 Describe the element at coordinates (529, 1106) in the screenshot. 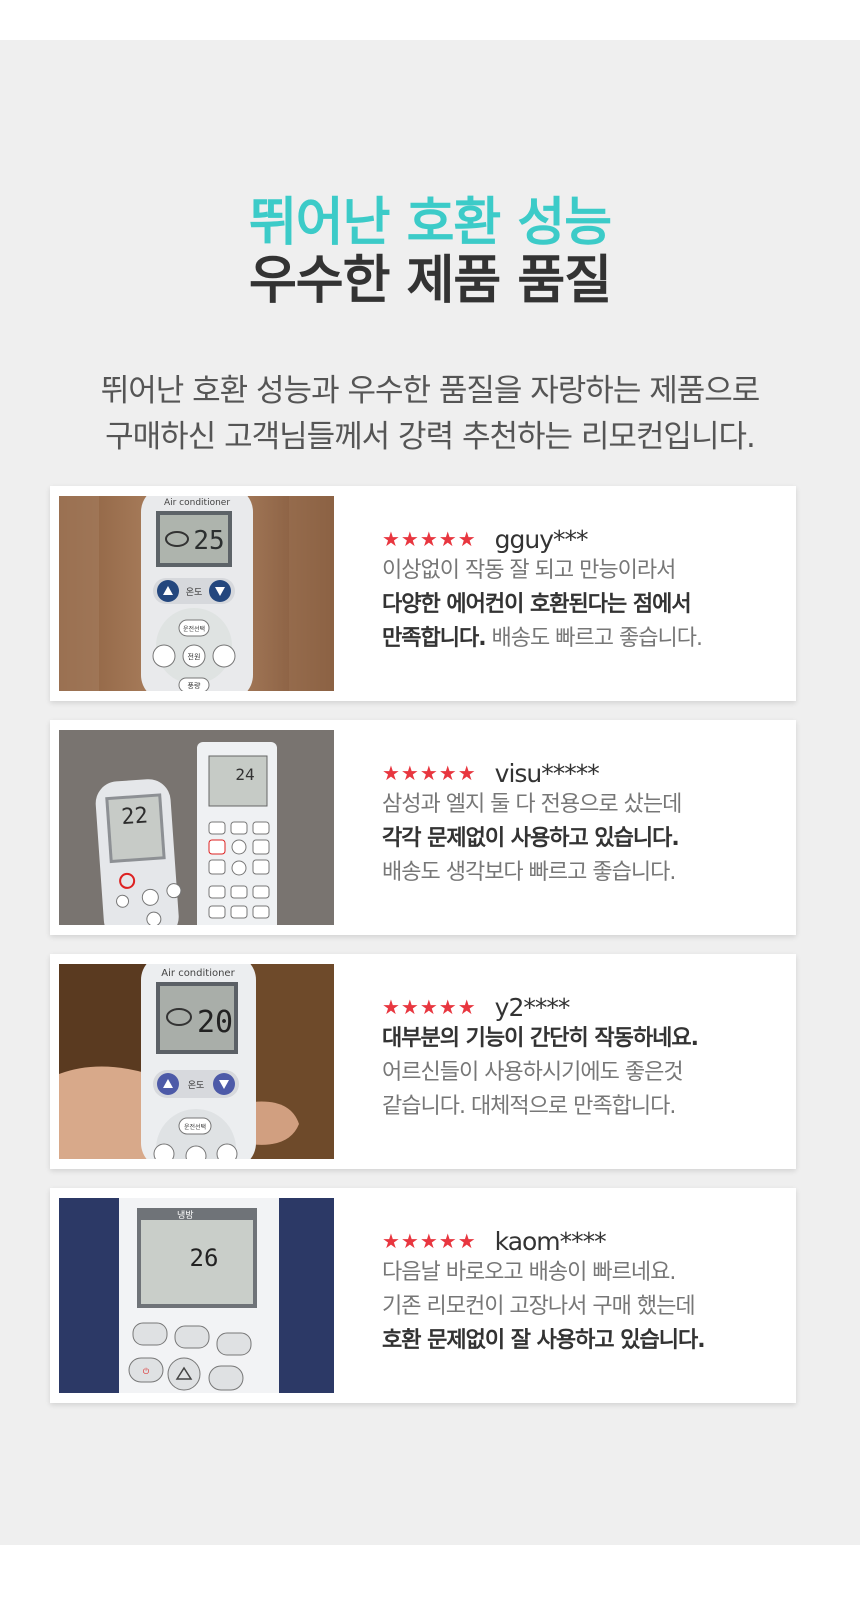

I see `review-text-line: 같습니다. 대체적으로 만족합니다.` at that location.